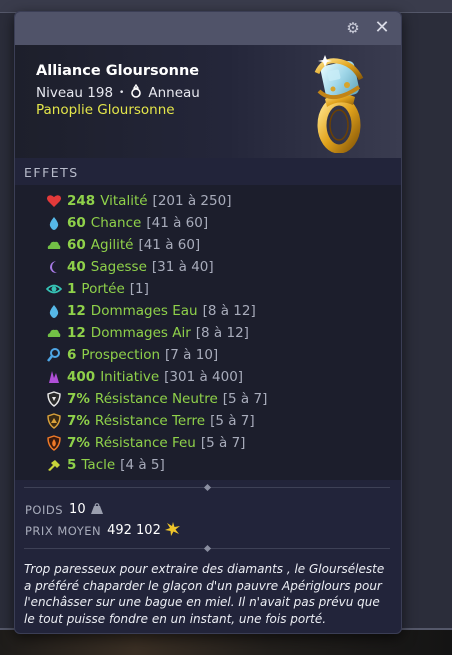  Describe the element at coordinates (130, 377) in the screenshot. I see `effect-name: Initiative` at that location.